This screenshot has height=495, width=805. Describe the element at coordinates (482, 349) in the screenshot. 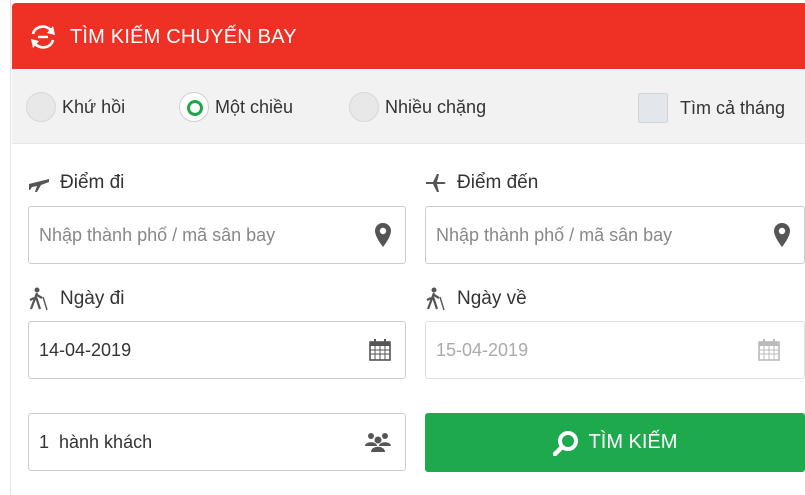

I see `return-date-value: 15-04-2019` at that location.